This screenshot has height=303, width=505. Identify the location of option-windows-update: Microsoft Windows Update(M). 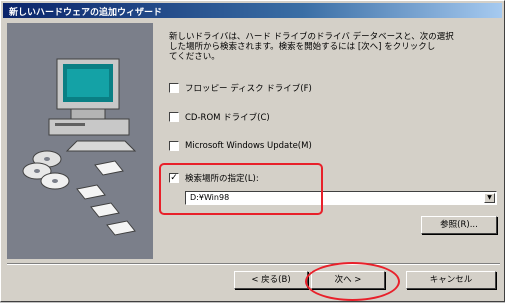
(240, 146).